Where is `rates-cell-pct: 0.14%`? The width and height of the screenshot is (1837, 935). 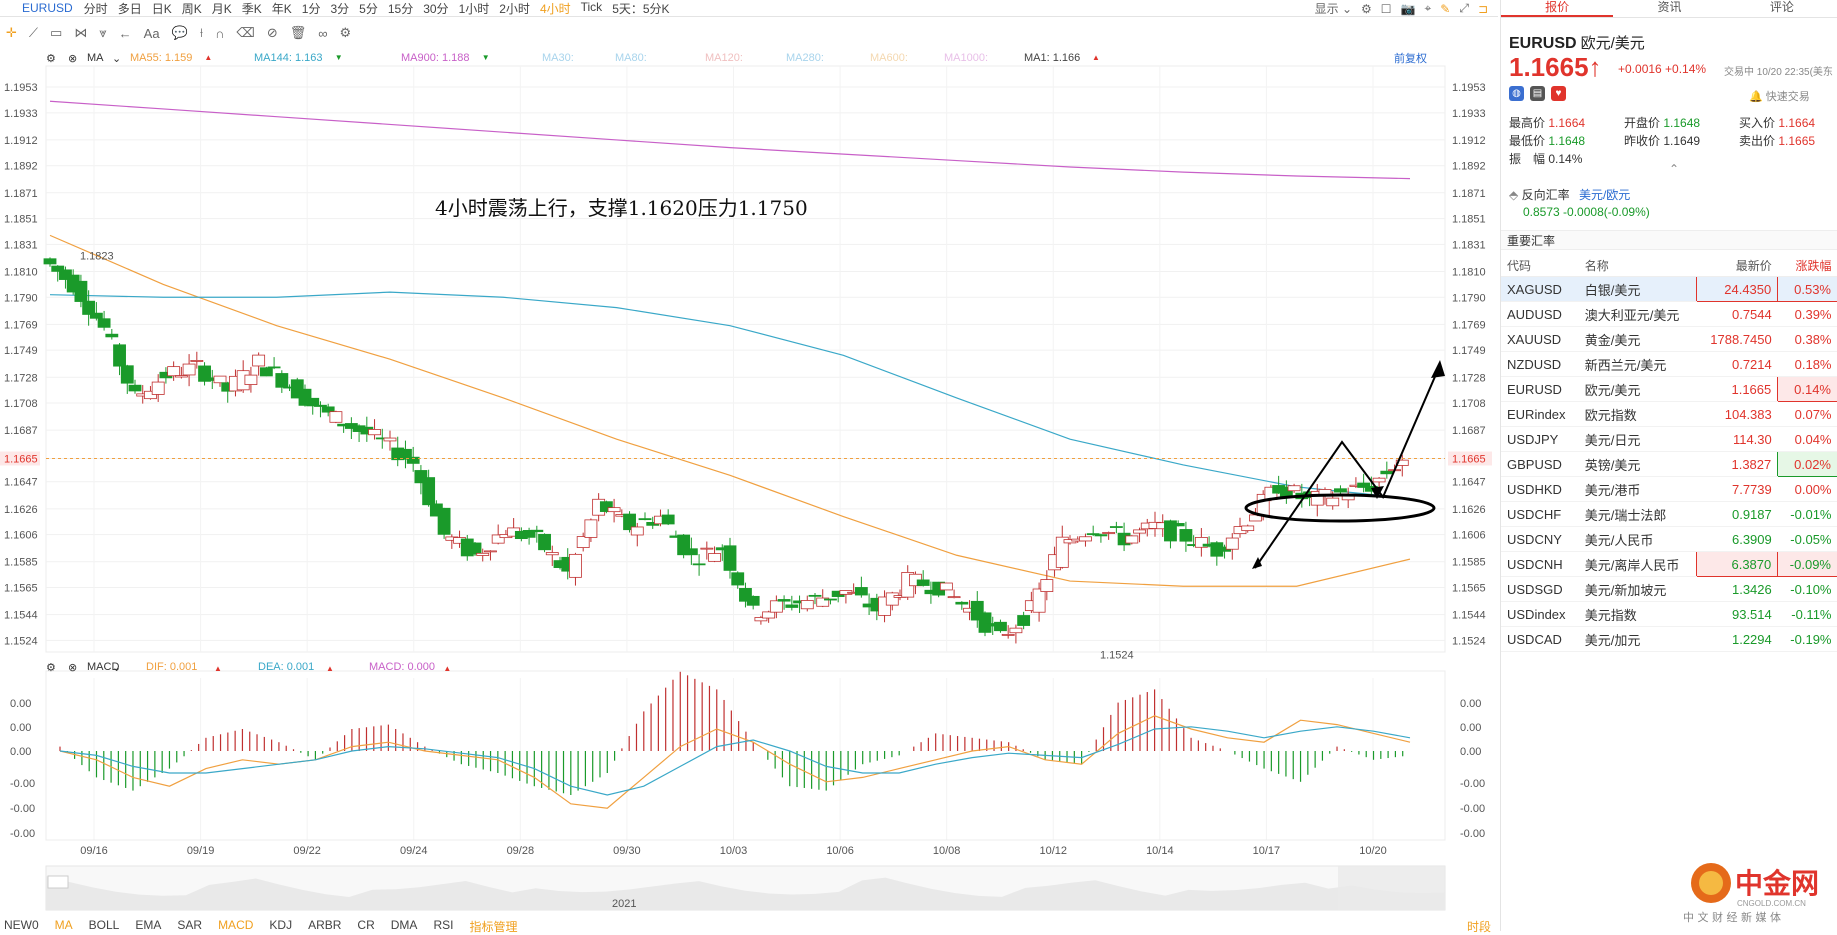 rates-cell-pct: 0.14% is located at coordinates (1807, 389).